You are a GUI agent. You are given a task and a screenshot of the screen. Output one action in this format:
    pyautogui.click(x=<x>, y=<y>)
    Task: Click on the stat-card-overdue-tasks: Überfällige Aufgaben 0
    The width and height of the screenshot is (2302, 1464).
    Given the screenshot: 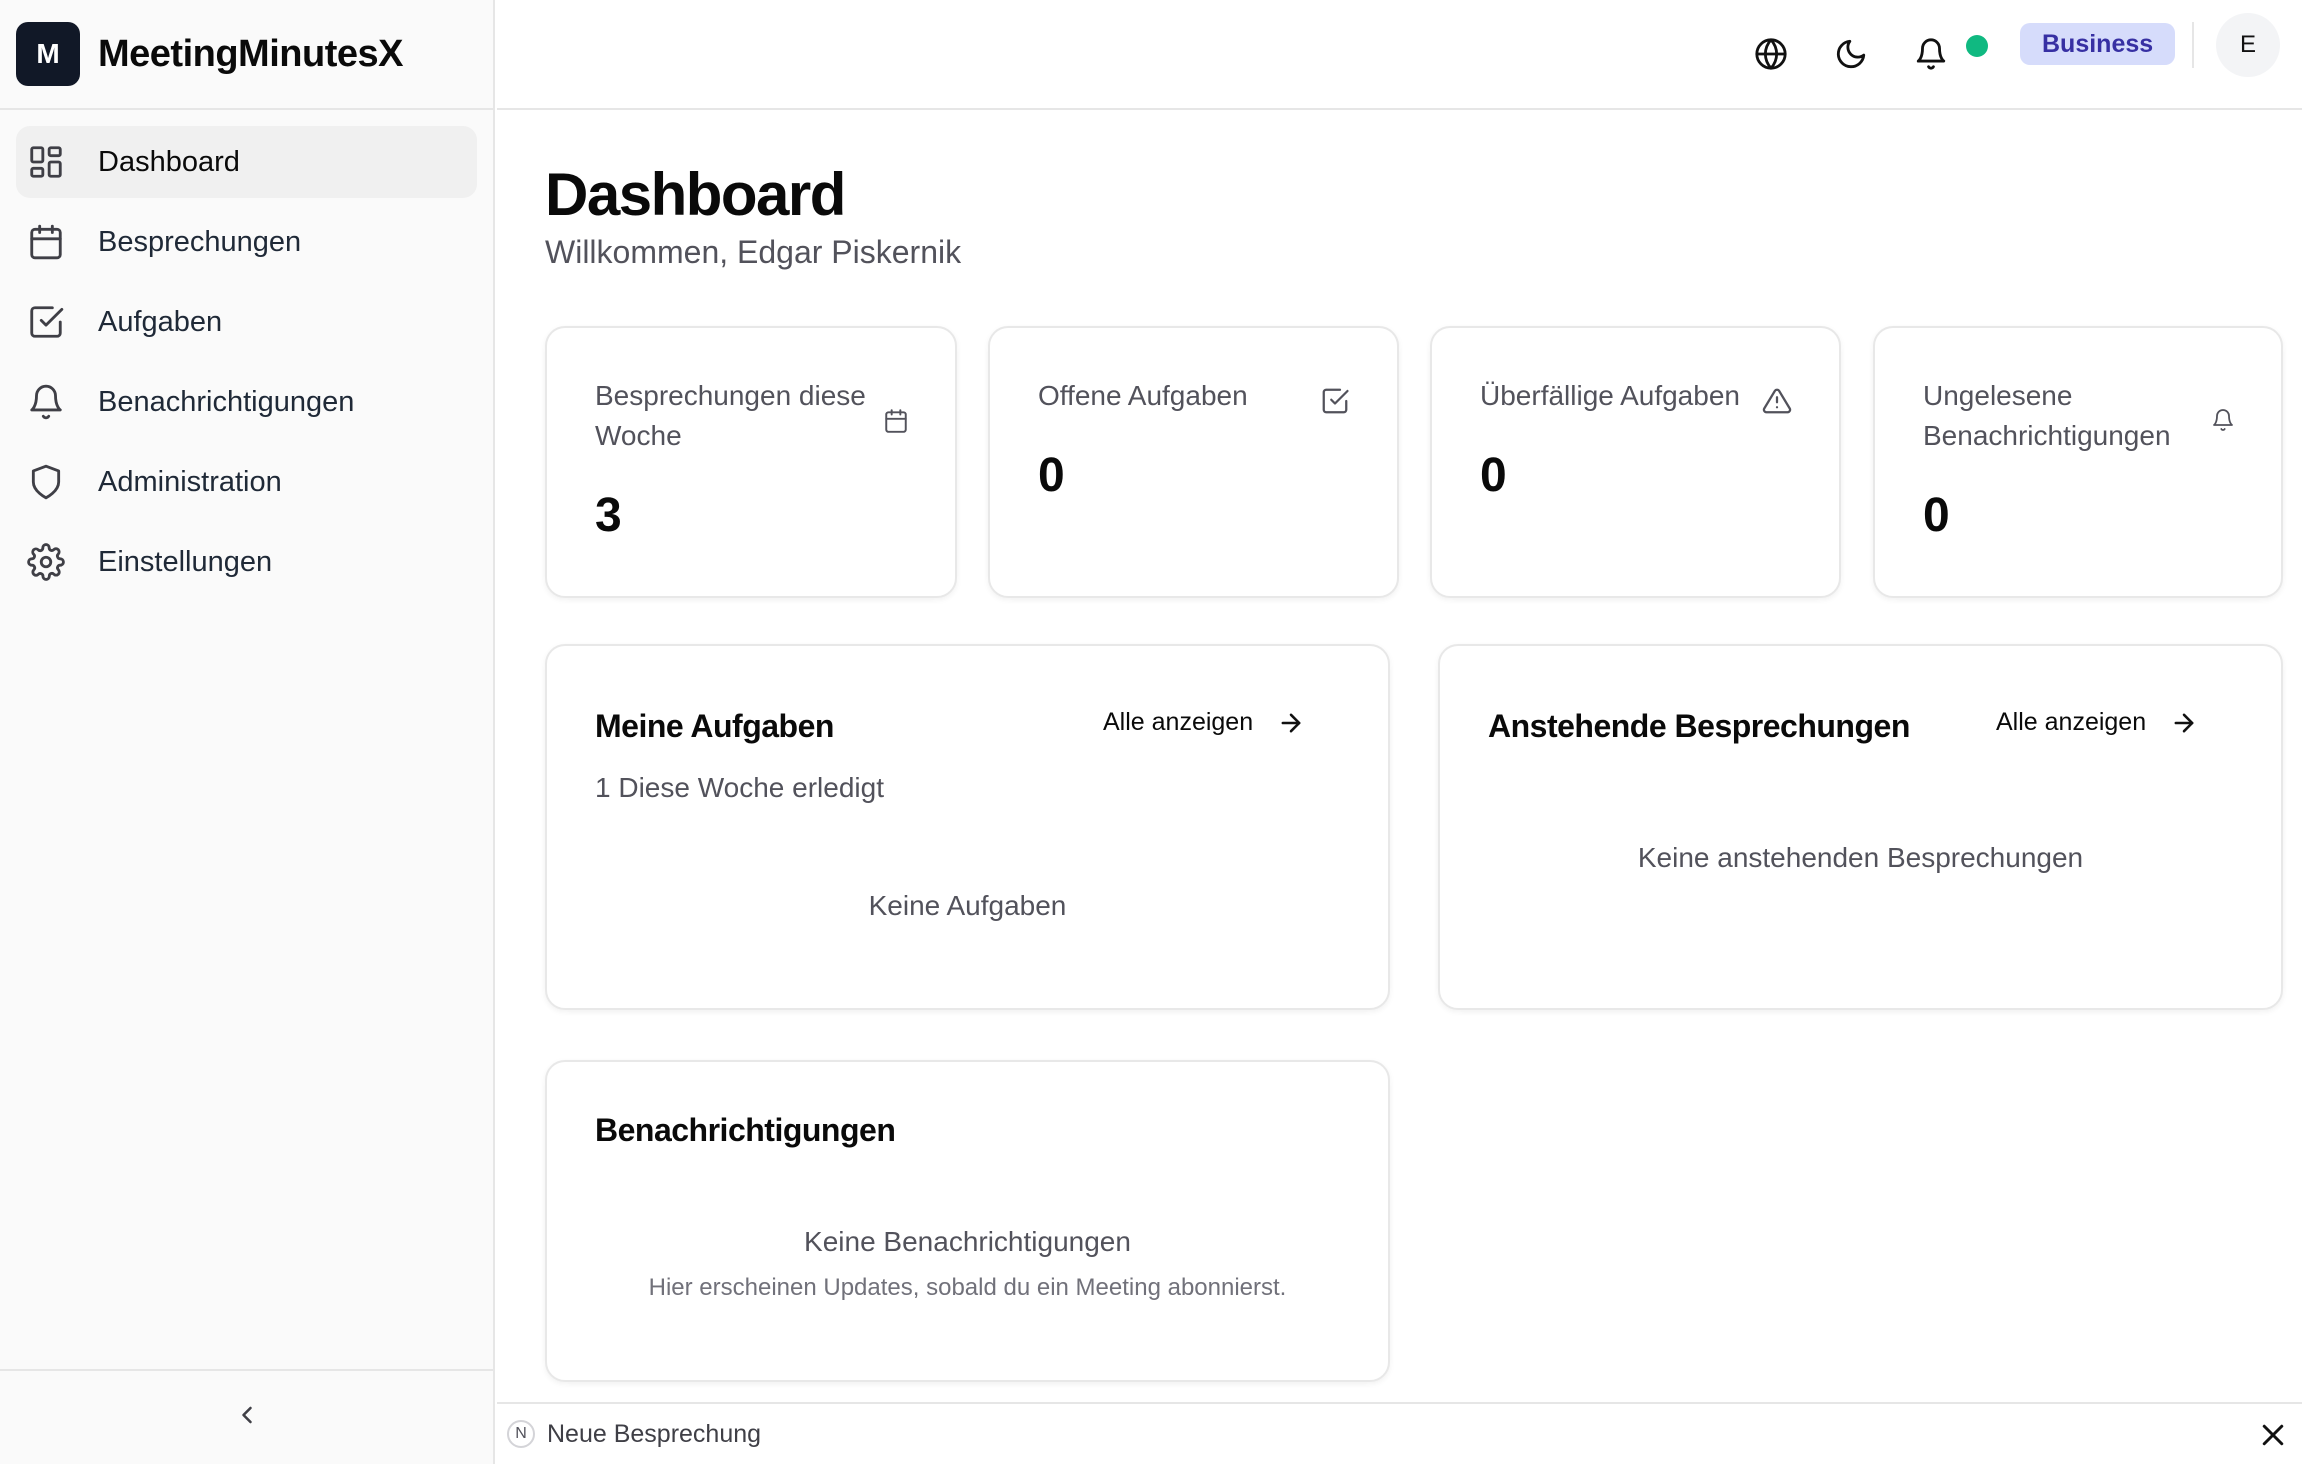 What is the action you would take?
    pyautogui.click(x=1635, y=462)
    